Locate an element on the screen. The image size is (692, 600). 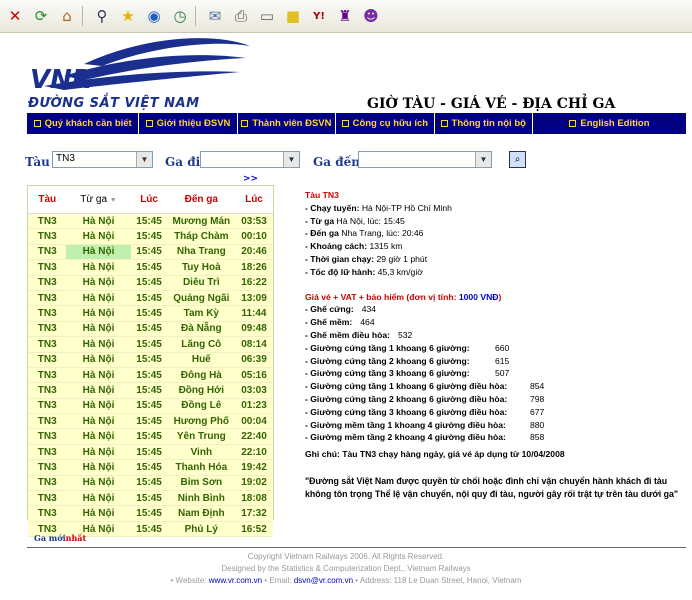
new-stations-link: Ga mớinhất is located at coordinates (60, 538).